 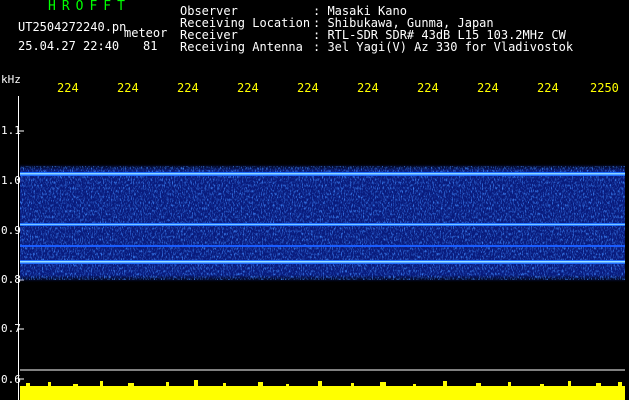 I want to click on carrier-line-910-core, so click(x=322, y=224).